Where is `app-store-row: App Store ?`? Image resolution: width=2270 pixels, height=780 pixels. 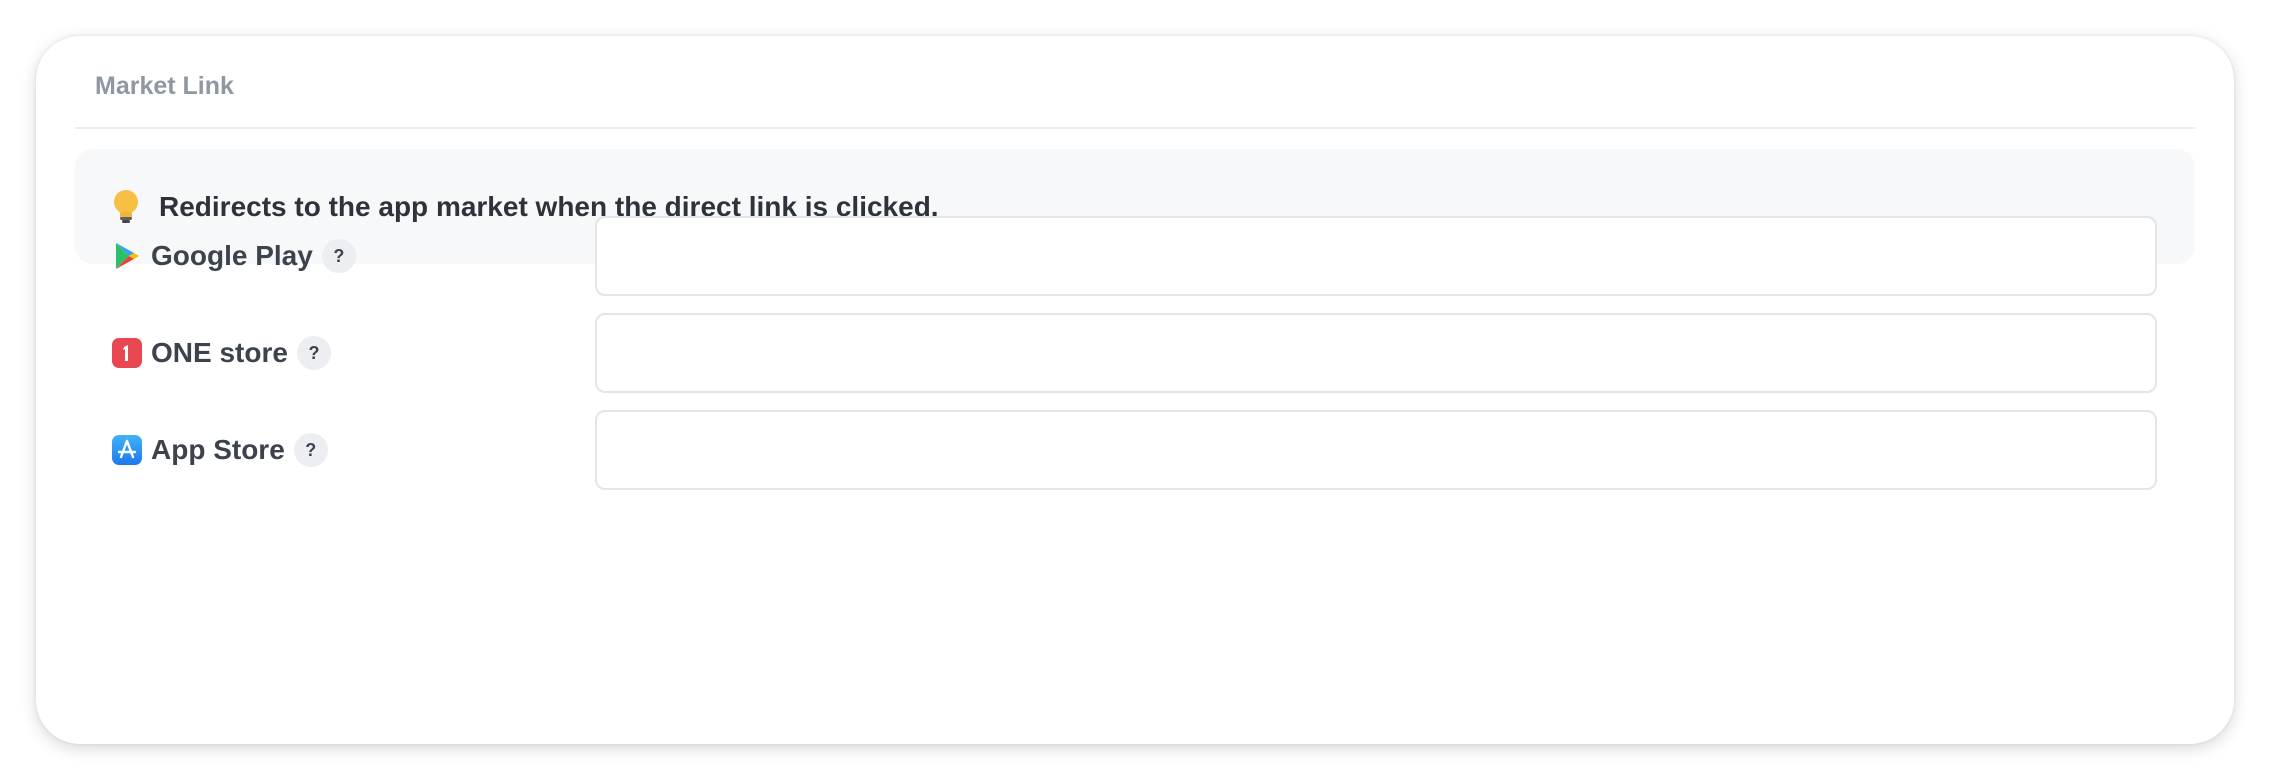 app-store-row: App Store ? is located at coordinates (1135, 450).